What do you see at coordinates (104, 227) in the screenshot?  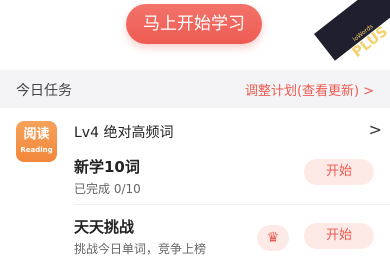 I see `task-title: 天天挑战` at bounding box center [104, 227].